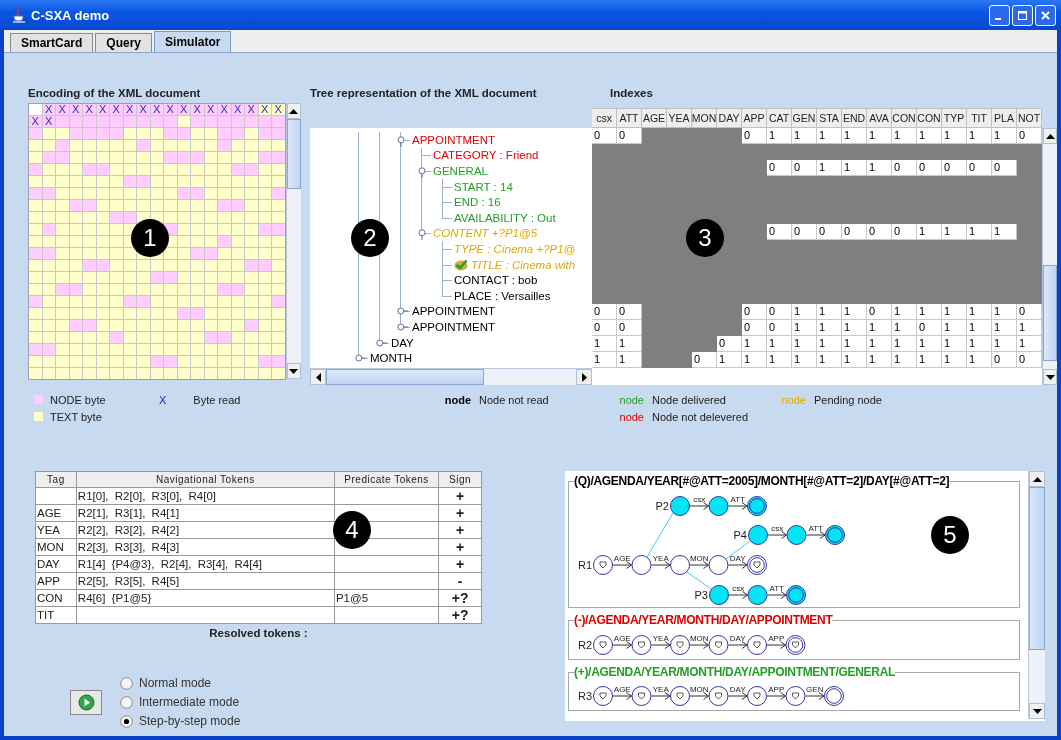 The width and height of the screenshot is (1061, 740). What do you see at coordinates (804, 118) in the screenshot?
I see `column-header: GEN` at bounding box center [804, 118].